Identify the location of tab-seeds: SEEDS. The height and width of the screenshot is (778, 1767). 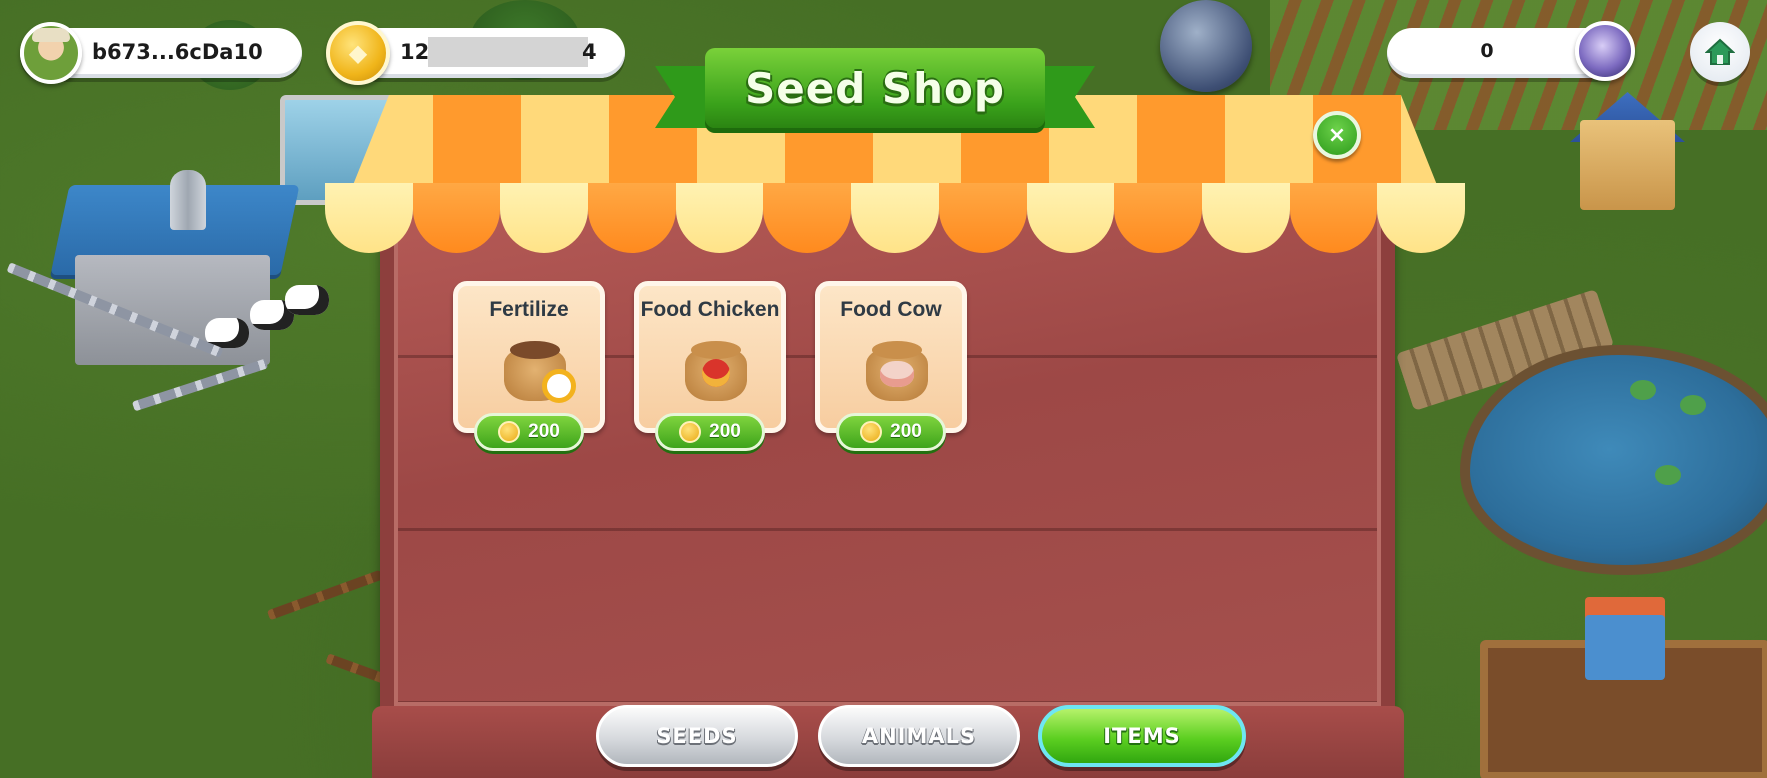
(697, 736).